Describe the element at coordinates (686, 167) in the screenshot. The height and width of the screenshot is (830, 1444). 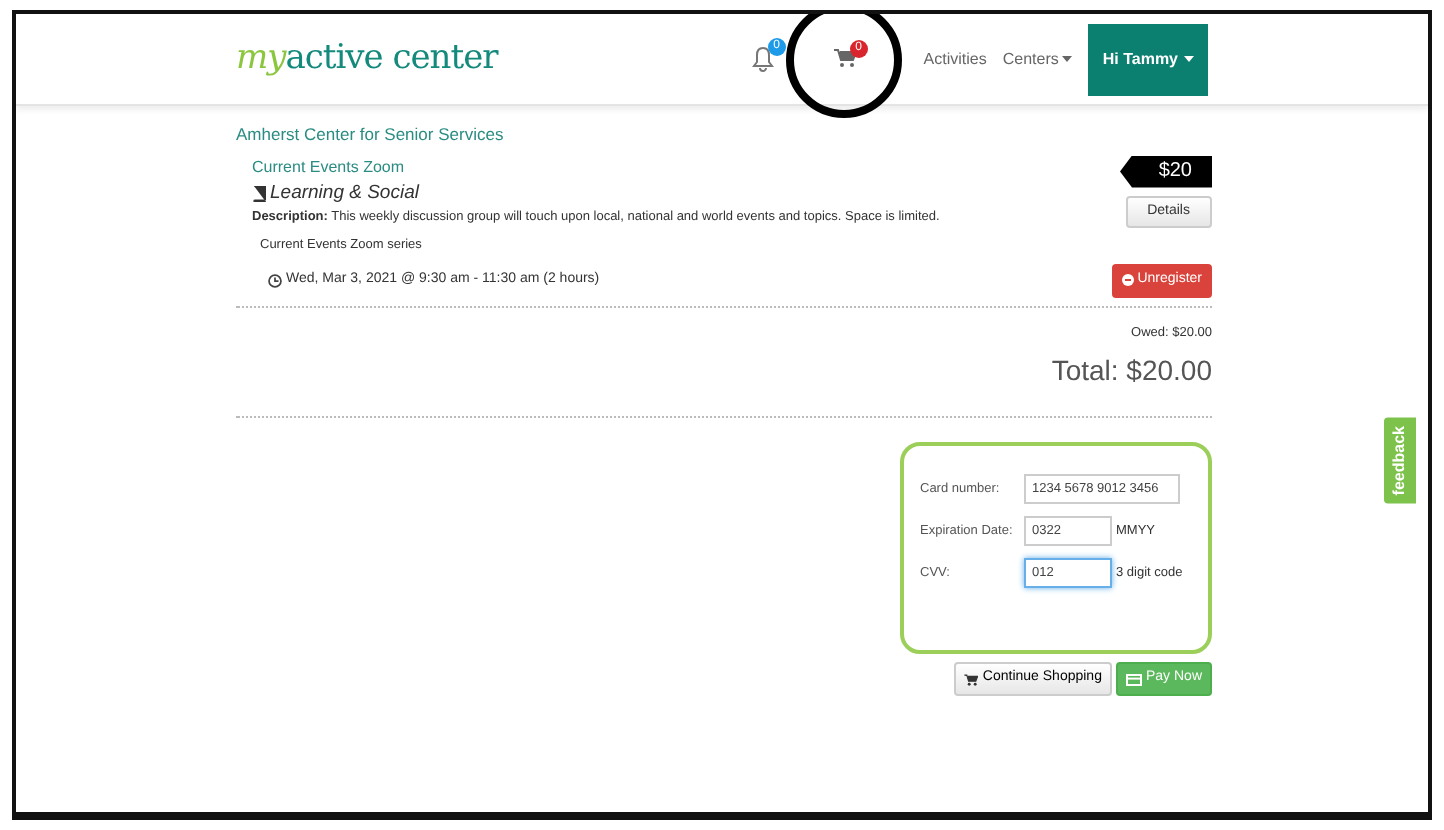
I see `activity-title: Current Events Zoom` at that location.